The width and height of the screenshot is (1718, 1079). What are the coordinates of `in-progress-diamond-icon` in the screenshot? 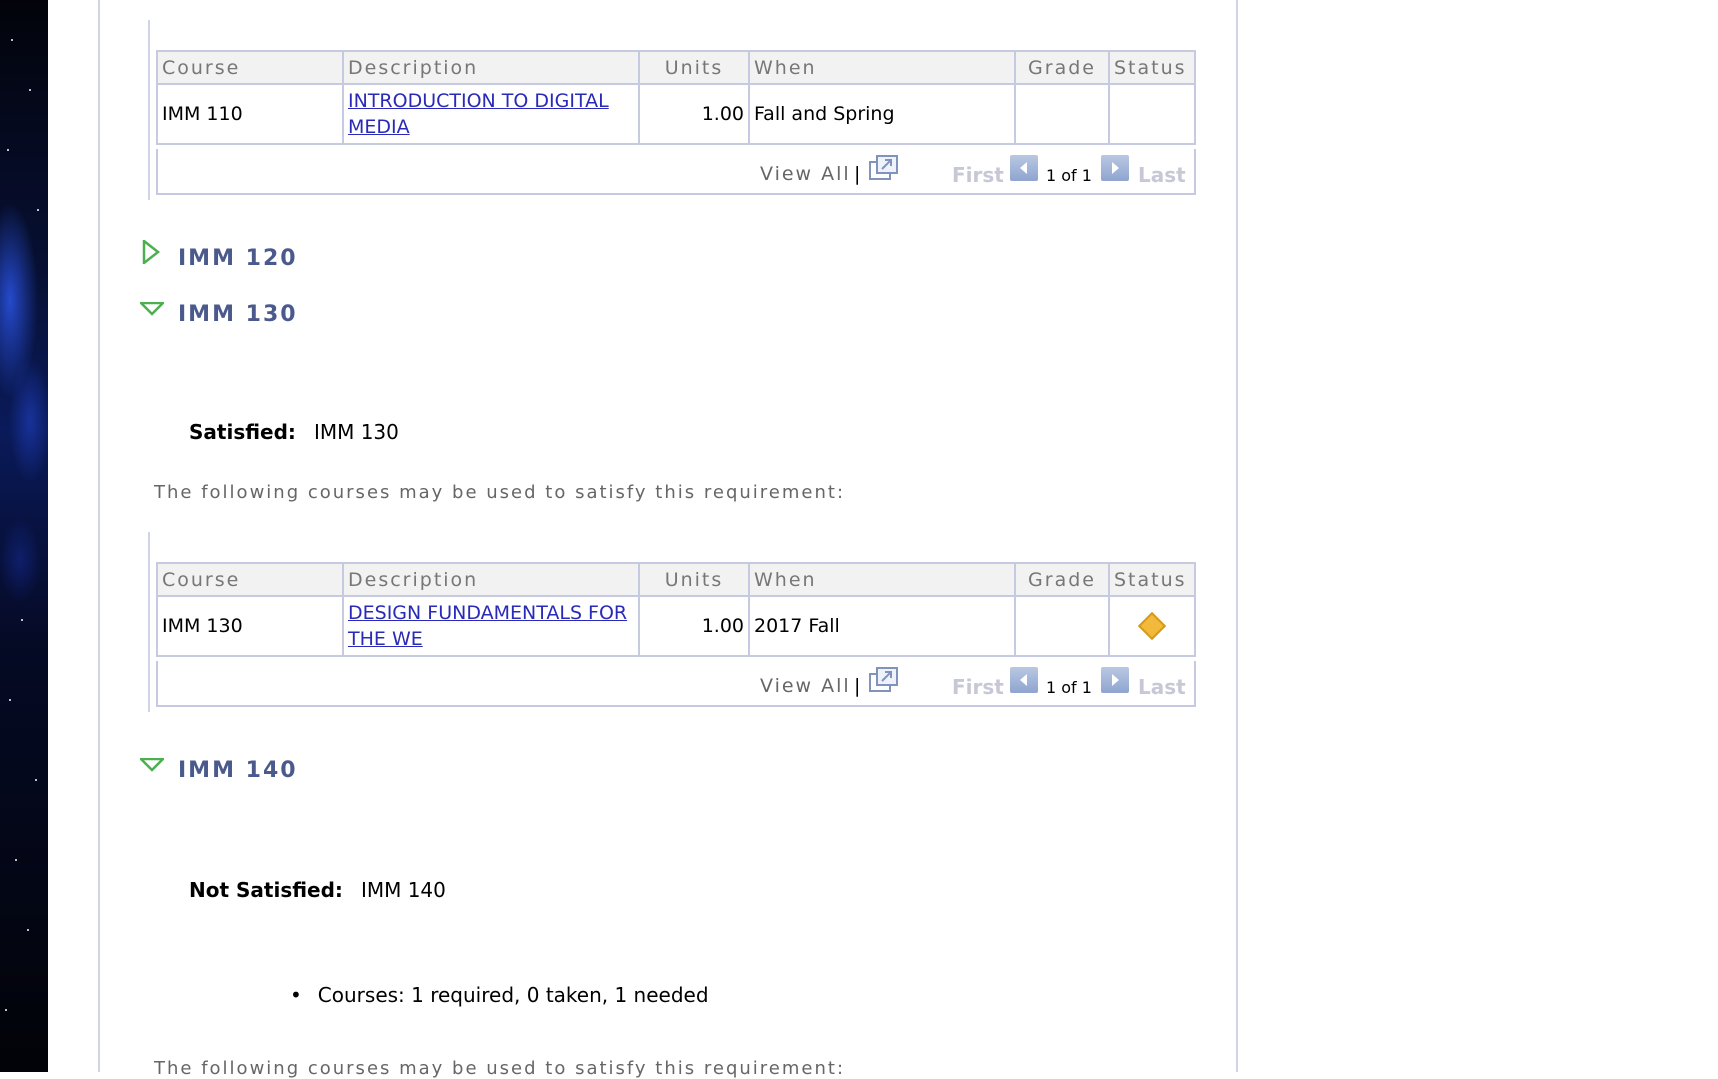 It's located at (1152, 626).